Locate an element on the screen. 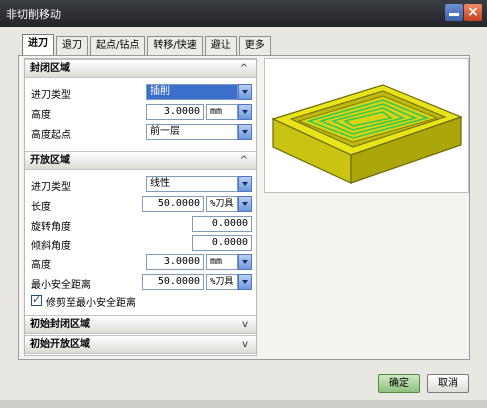  ok-button: 确定 is located at coordinates (399, 383).